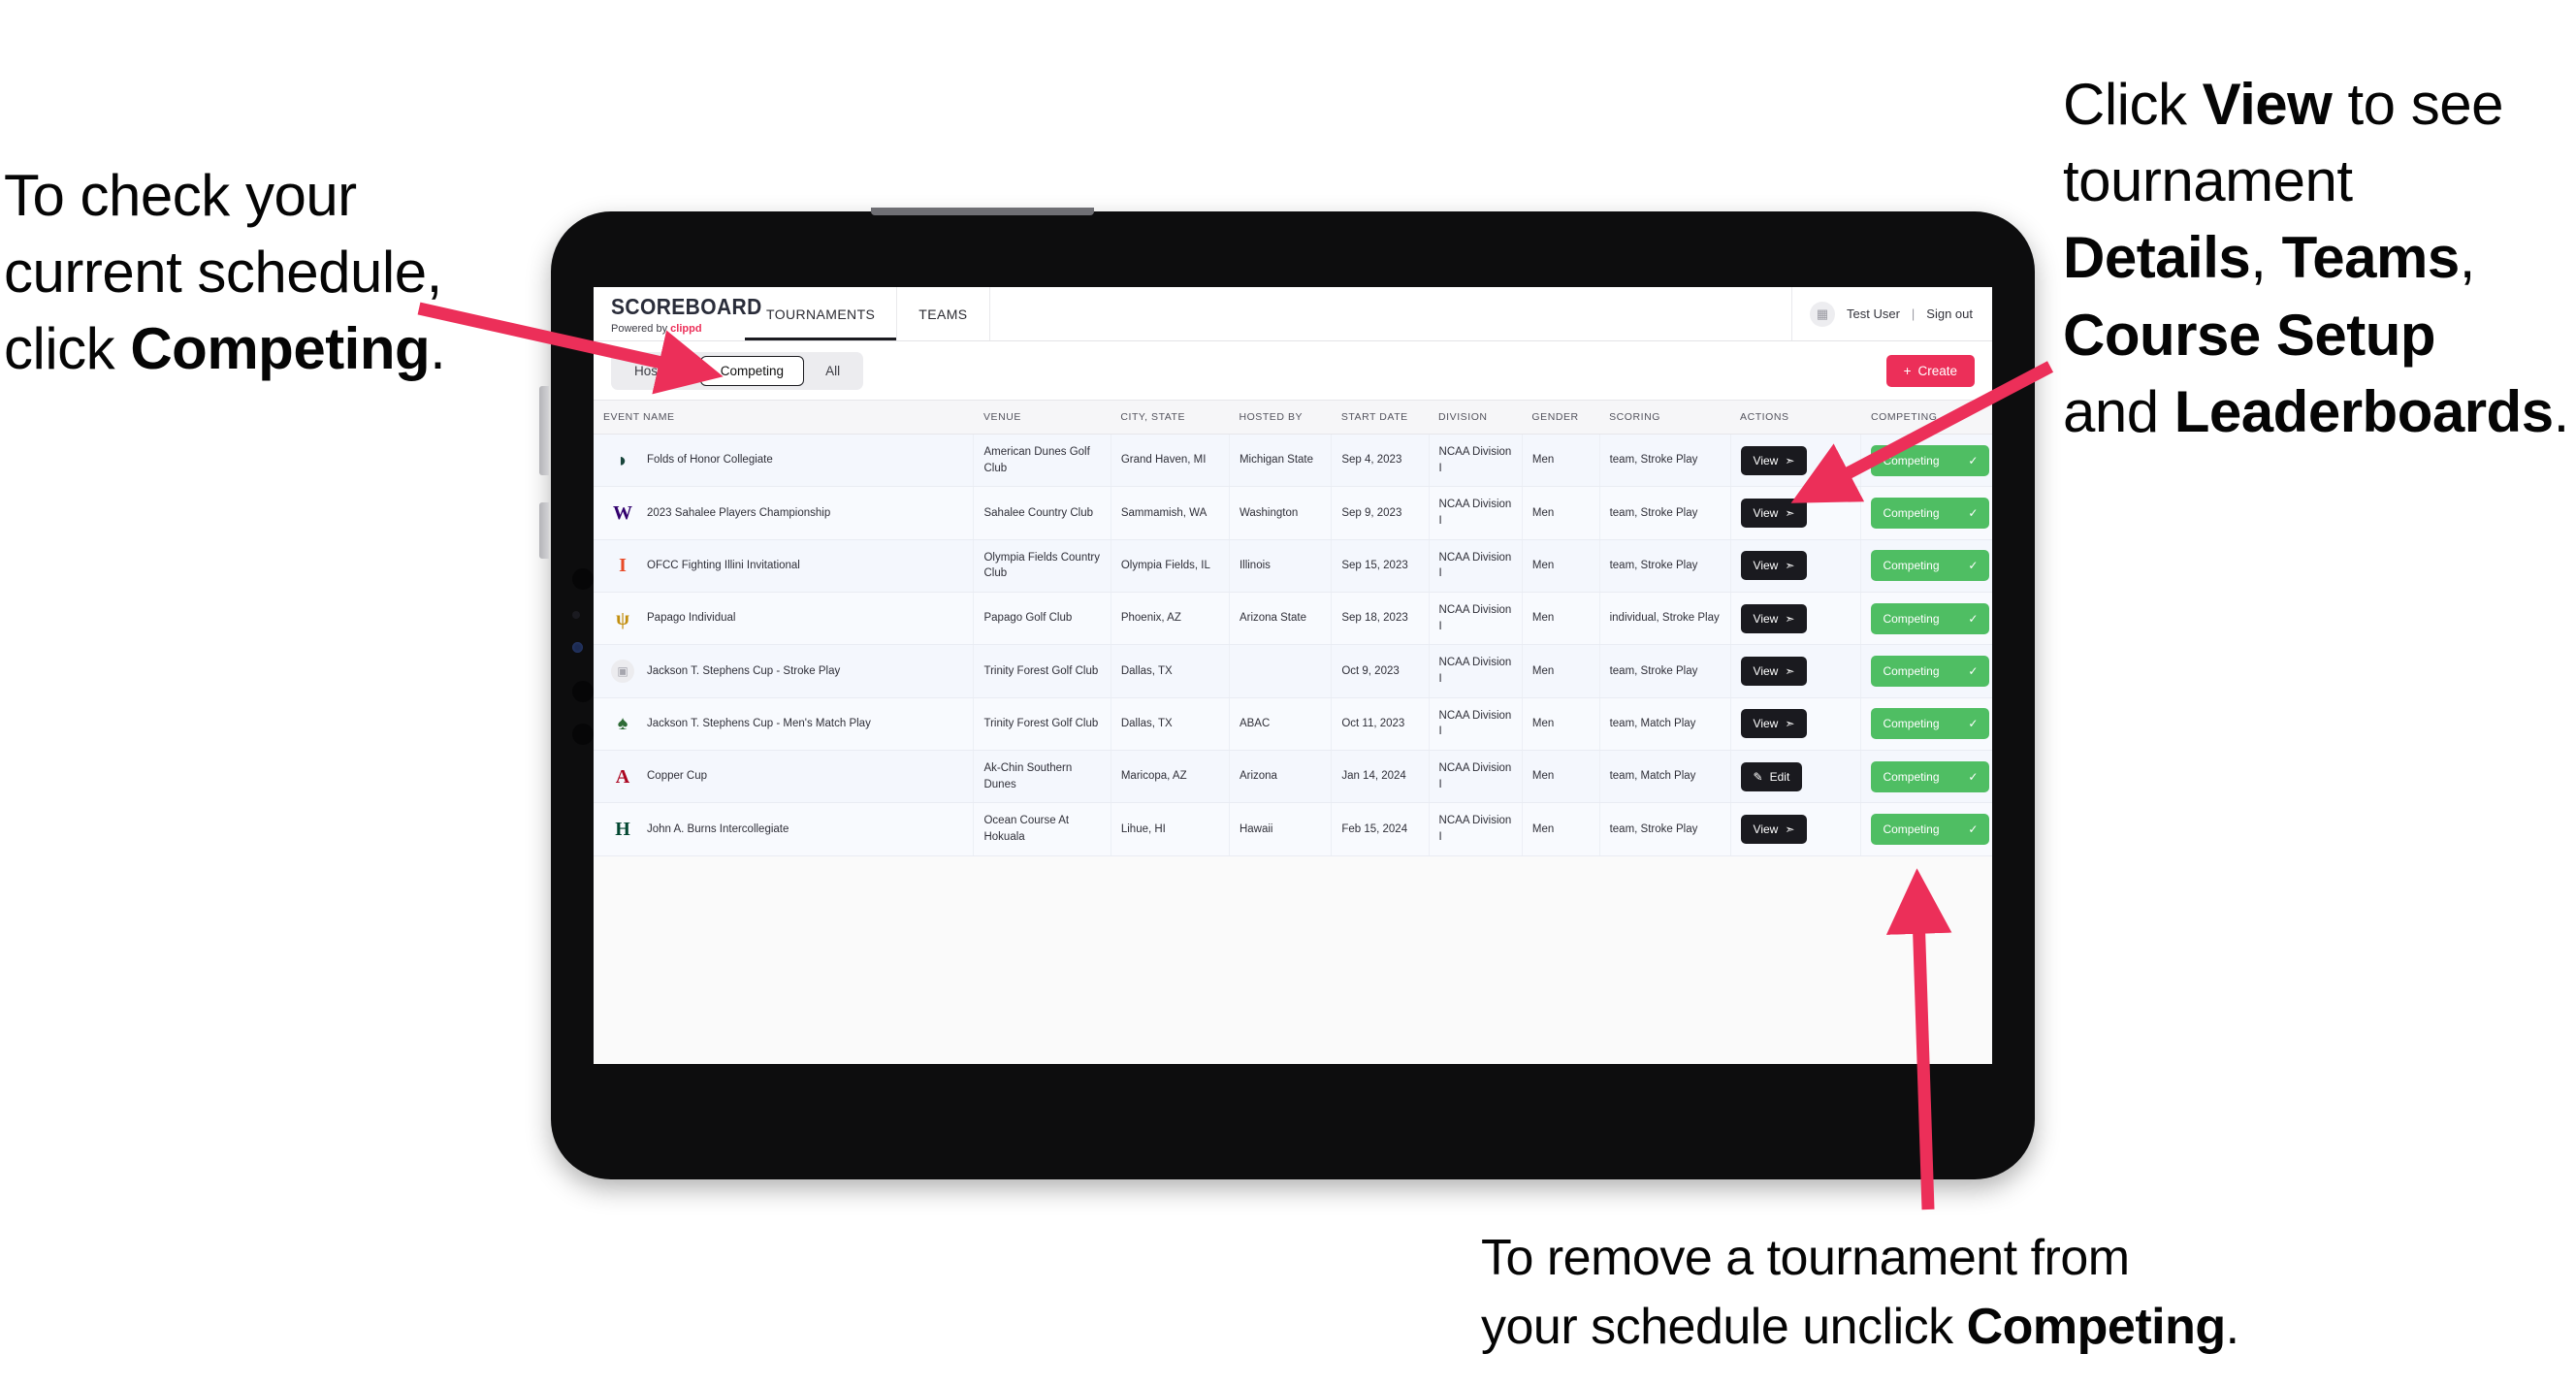 The height and width of the screenshot is (1386, 2576). Describe the element at coordinates (1665, 417) in the screenshot. I see `col-scoring: SCORING` at that location.